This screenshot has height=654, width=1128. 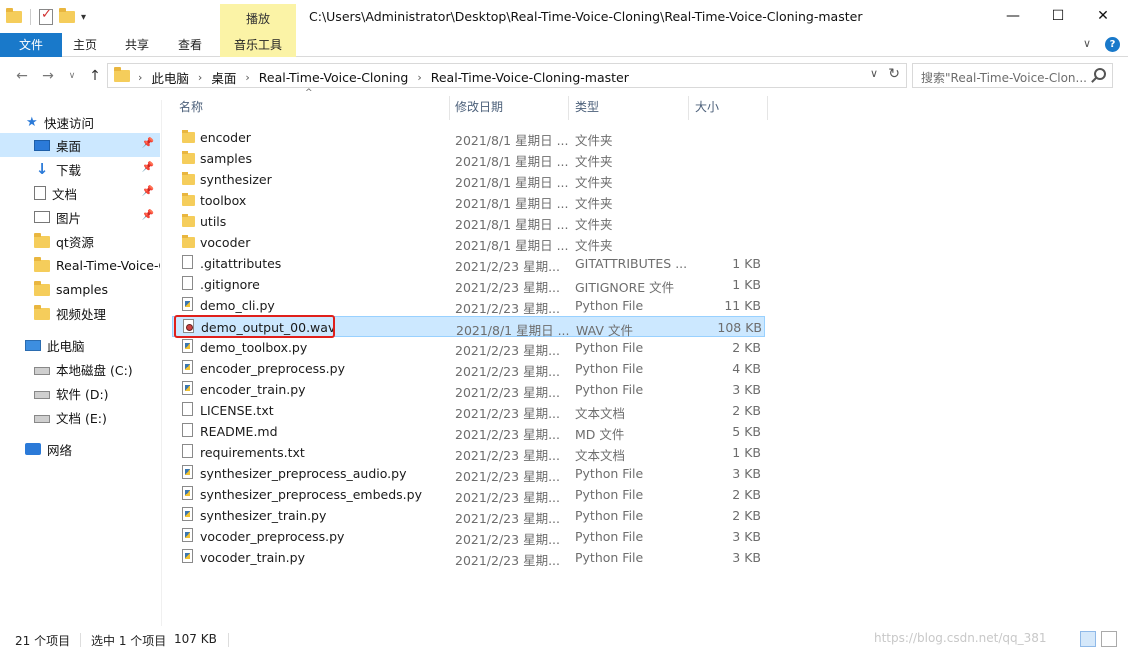 What do you see at coordinates (874, 73) in the screenshot?
I see `address-dropdown-icon: ∨` at bounding box center [874, 73].